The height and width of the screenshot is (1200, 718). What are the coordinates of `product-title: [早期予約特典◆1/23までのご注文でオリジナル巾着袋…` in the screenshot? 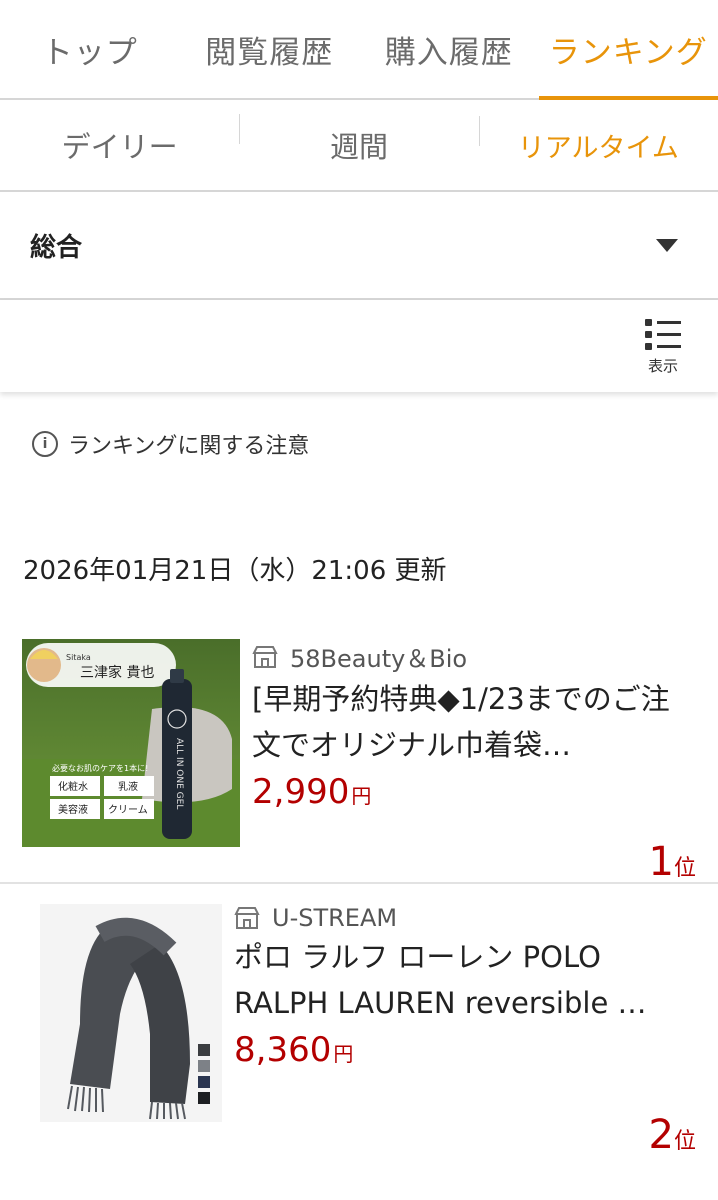 It's located at (467, 722).